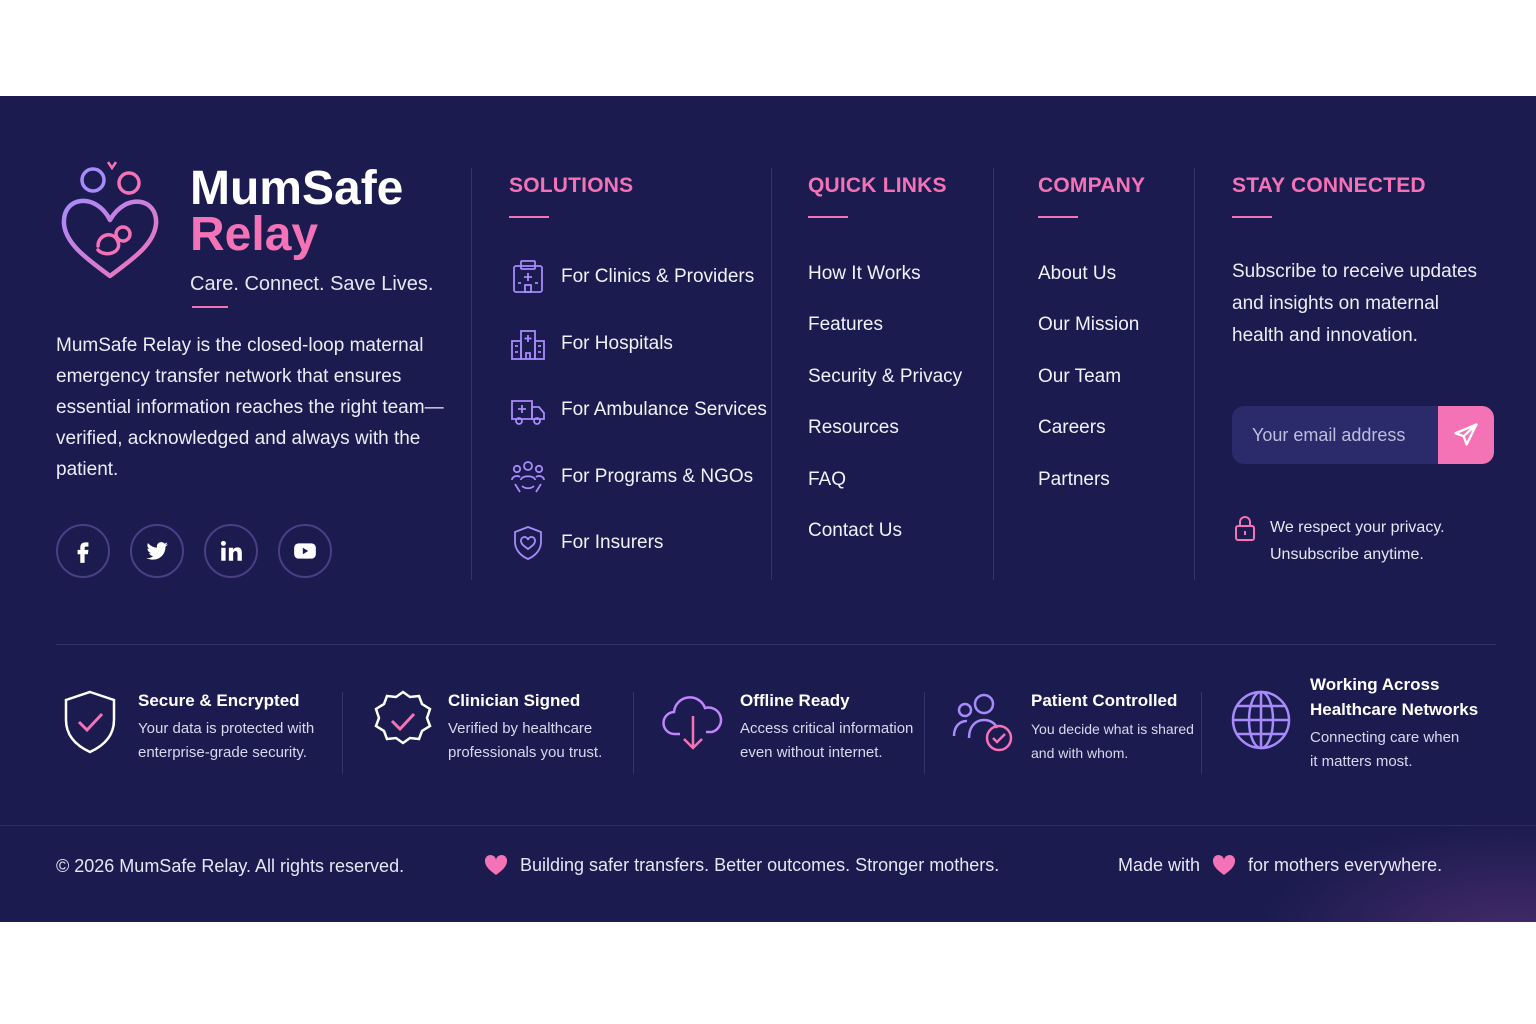  Describe the element at coordinates (885, 326) in the screenshot. I see `link-features: Features` at that location.